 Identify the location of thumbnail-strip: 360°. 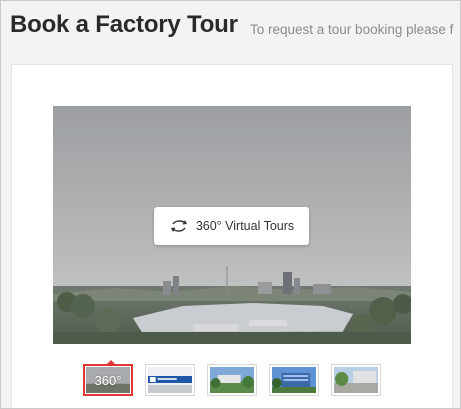
(233, 380).